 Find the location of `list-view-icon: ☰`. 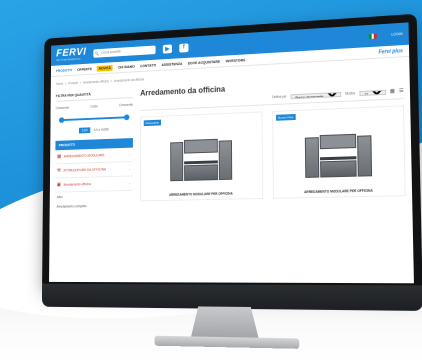

list-view-icon: ☰ is located at coordinates (401, 91).